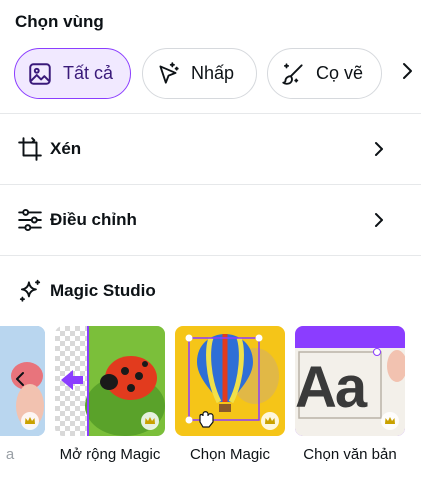 The image size is (421, 487). I want to click on magic-cursor-icon, so click(168, 74).